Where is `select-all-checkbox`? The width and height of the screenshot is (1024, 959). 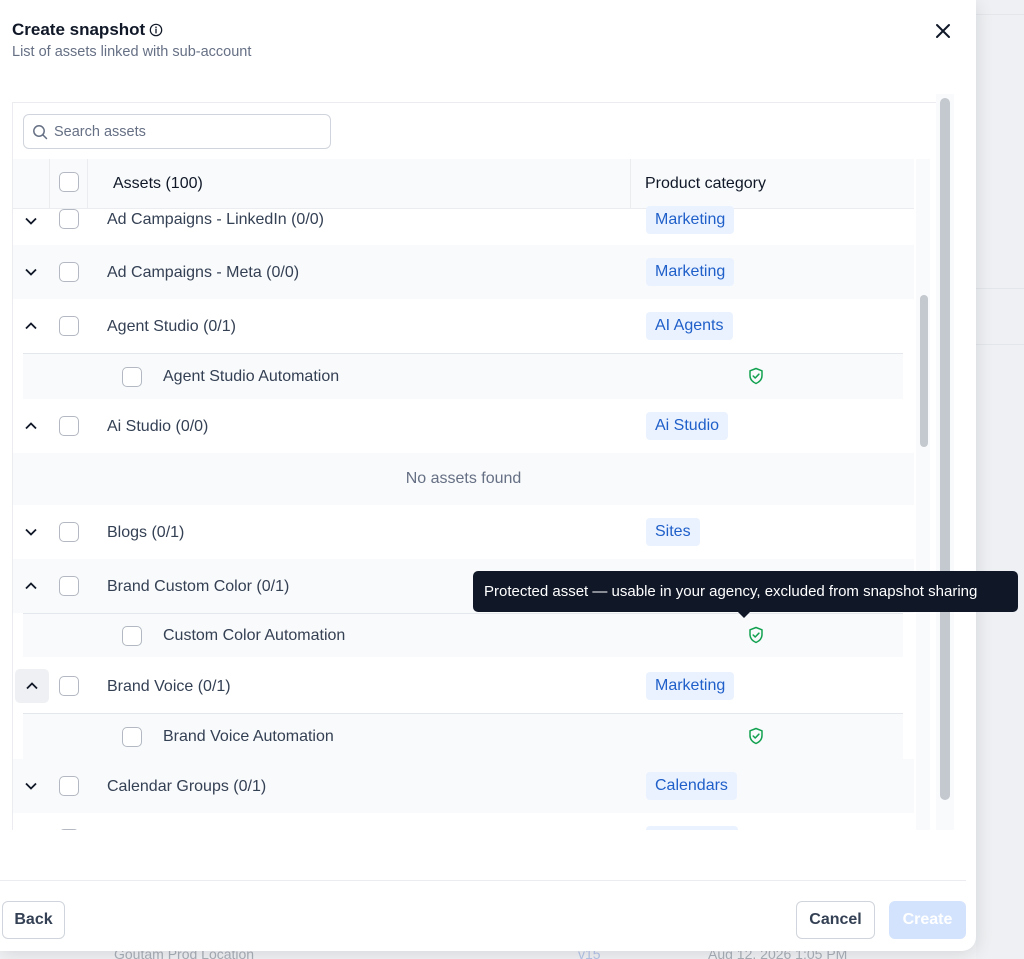
select-all-checkbox is located at coordinates (69, 182).